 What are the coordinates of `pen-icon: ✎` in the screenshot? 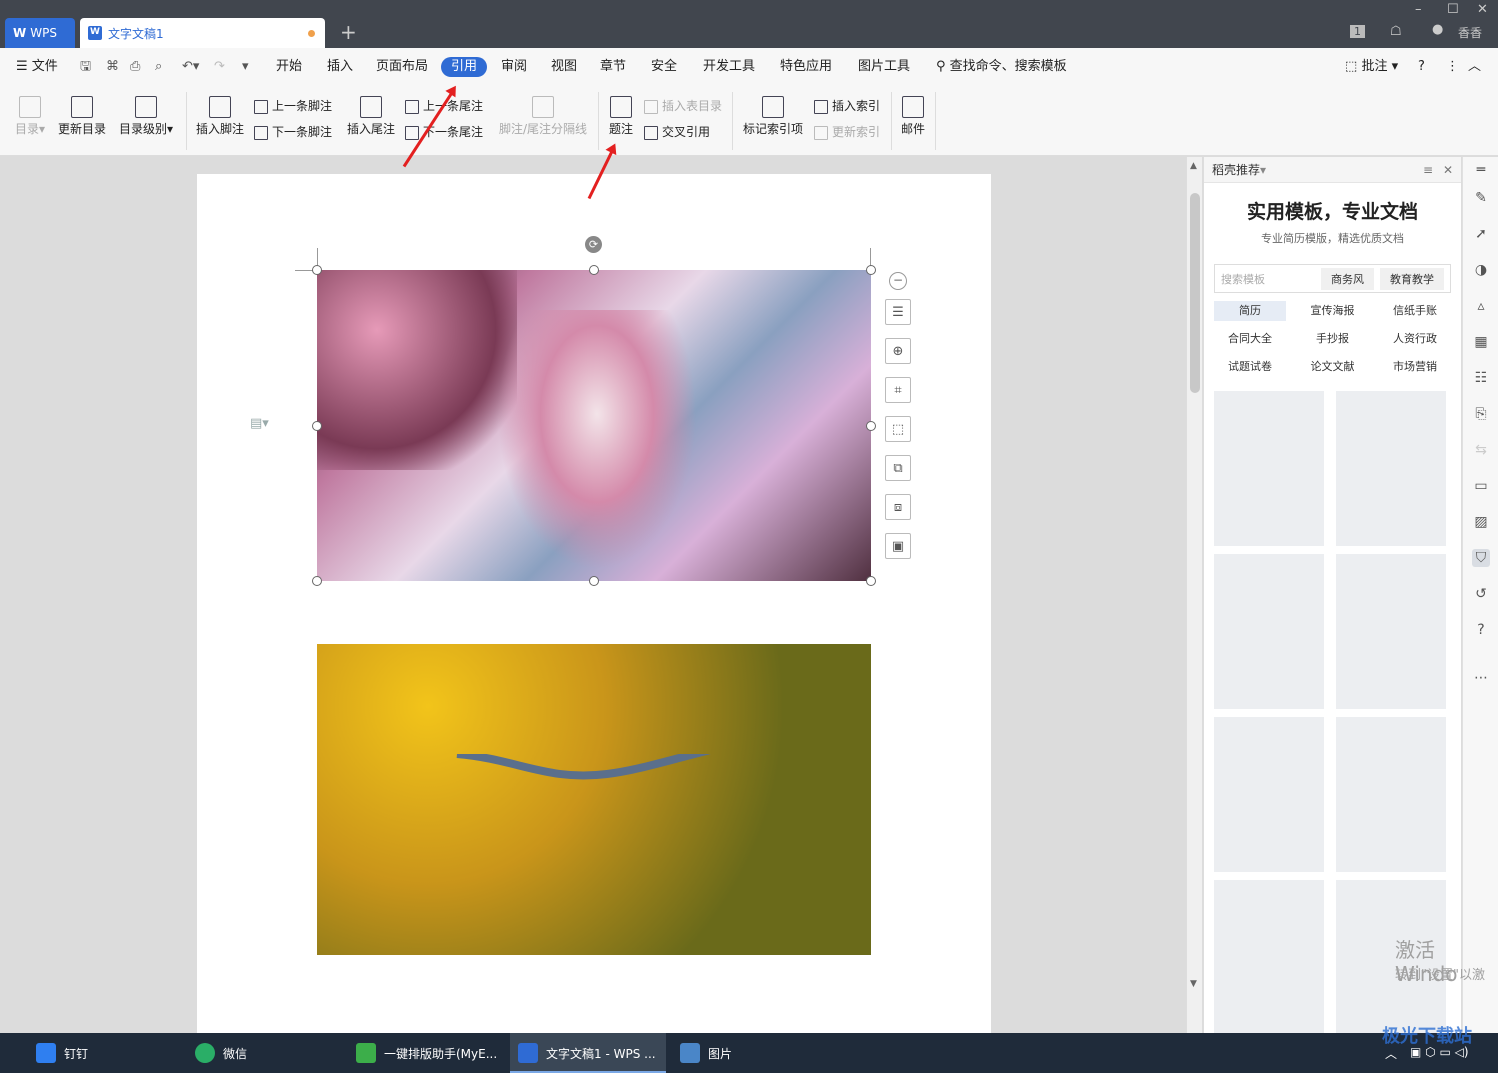 It's located at (1481, 198).